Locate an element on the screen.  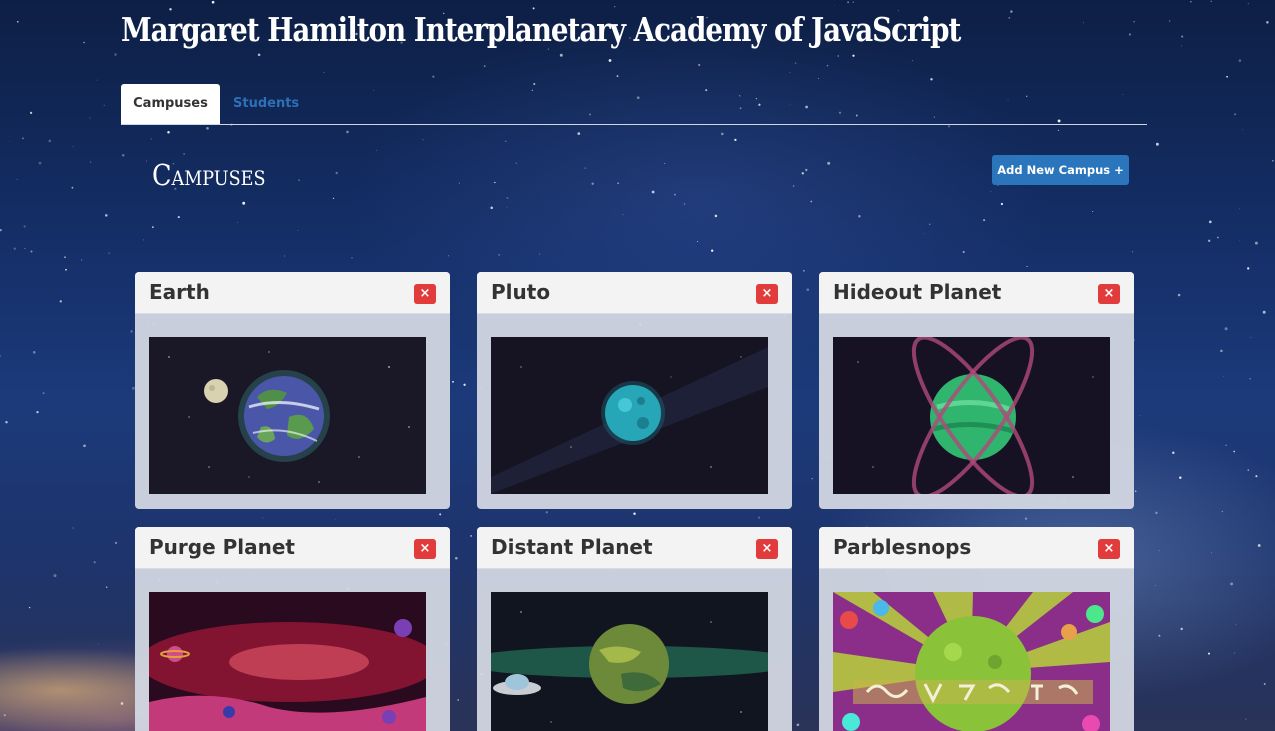
campus-card-parblesnops: Parblesnops × is located at coordinates (976, 629).